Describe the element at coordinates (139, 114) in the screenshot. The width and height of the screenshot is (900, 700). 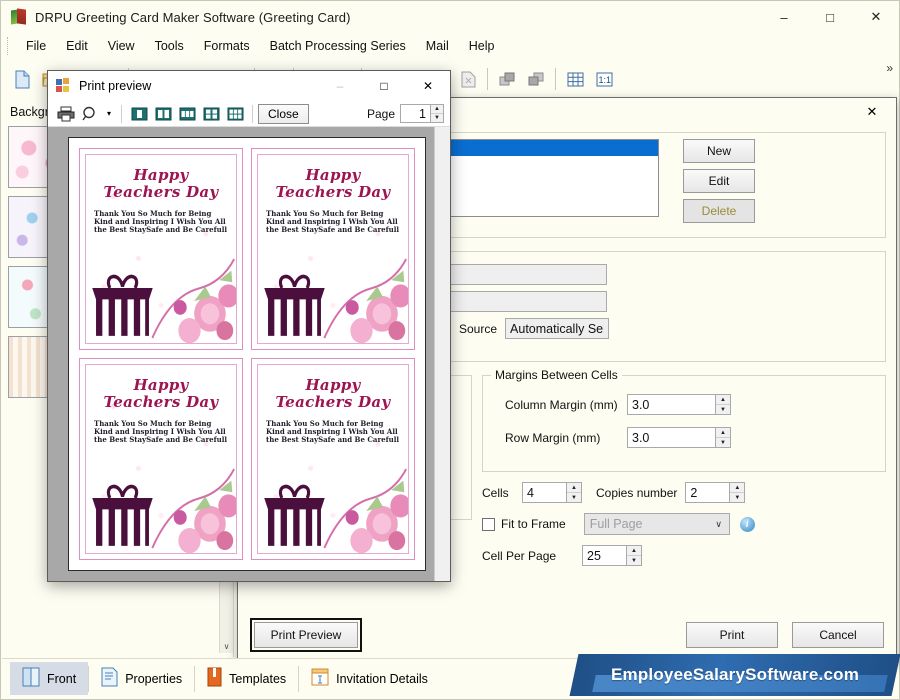
I see `one-page-icon` at that location.